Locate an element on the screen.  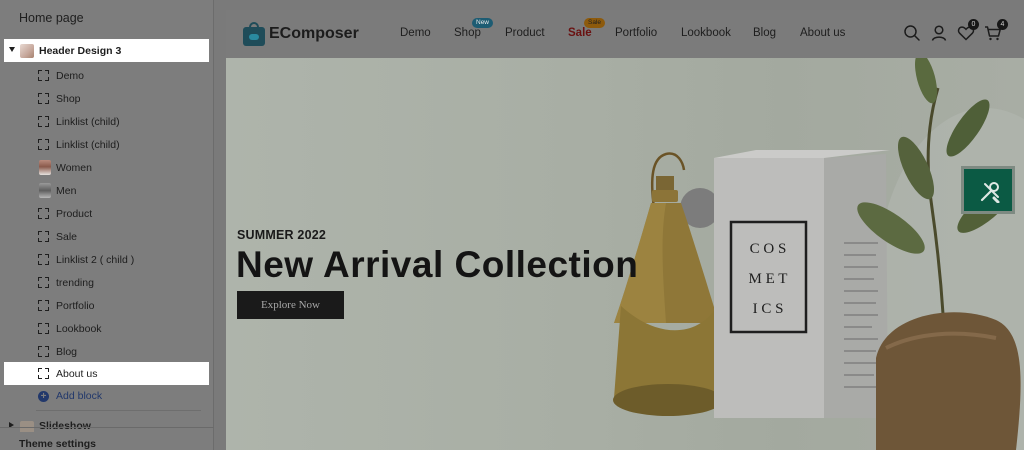
section-label: Header Design 3 is located at coordinates (80, 50).